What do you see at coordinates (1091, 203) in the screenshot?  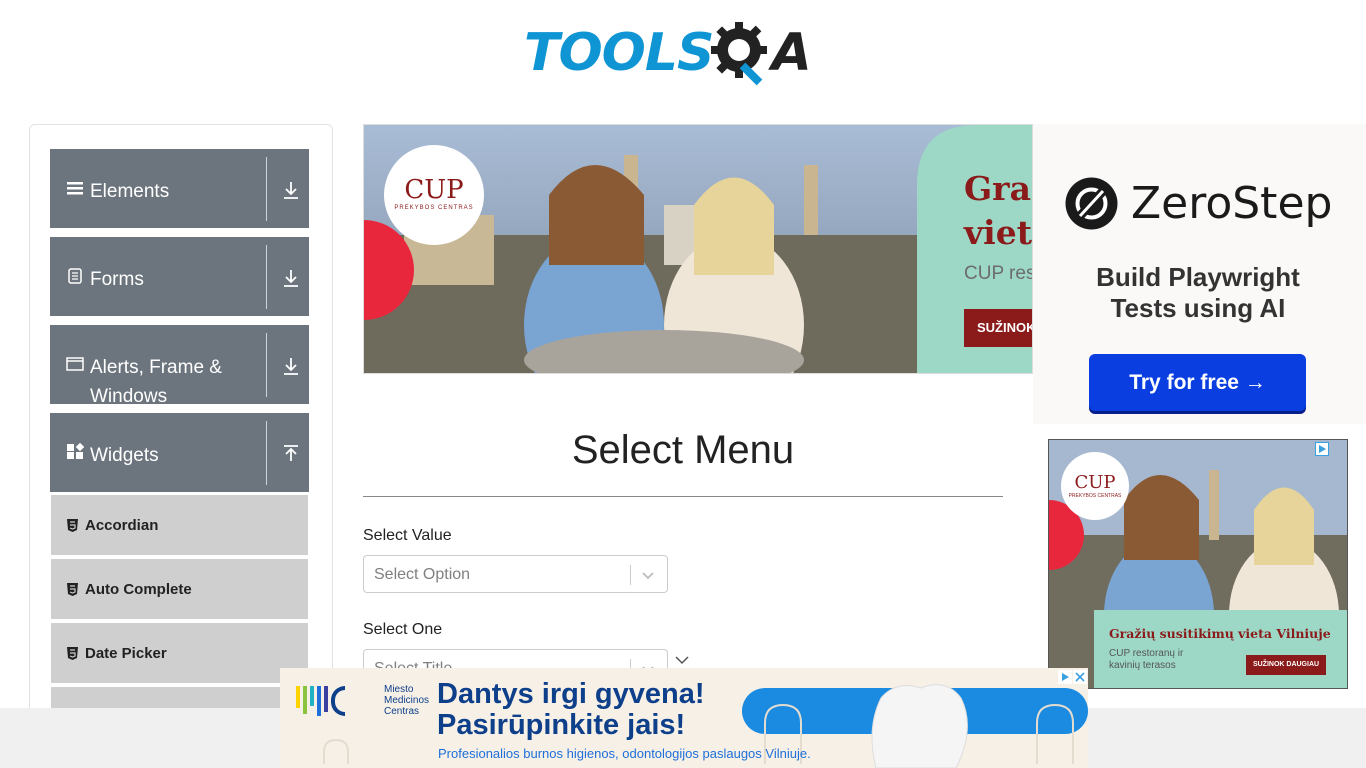 I see `zerostep-logo-icon` at bounding box center [1091, 203].